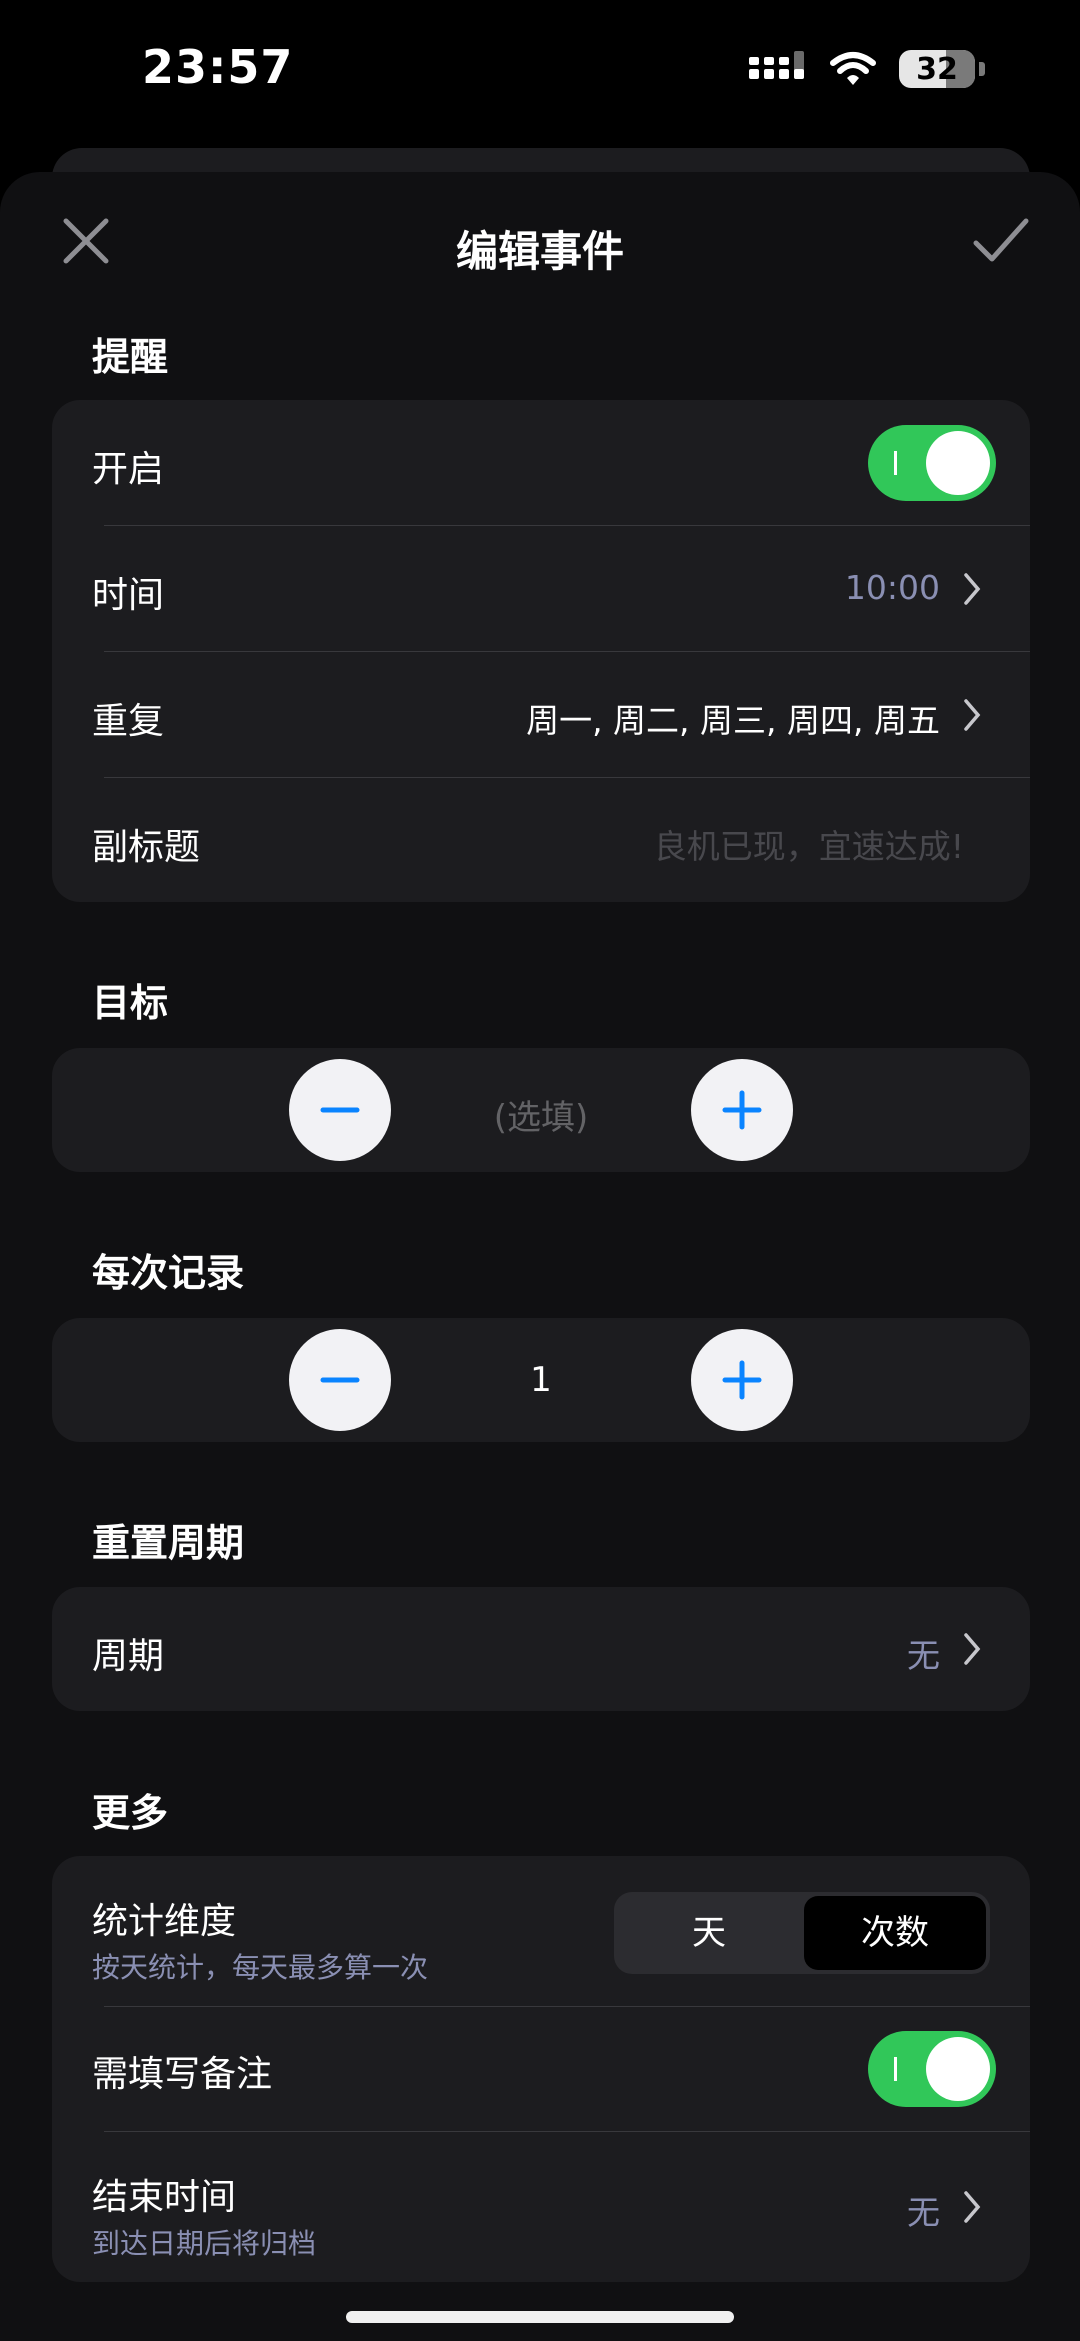 The image size is (1080, 2341). I want to click on repeat-value: 周一, 周二, 周三, 周四, 周五, so click(733, 720).